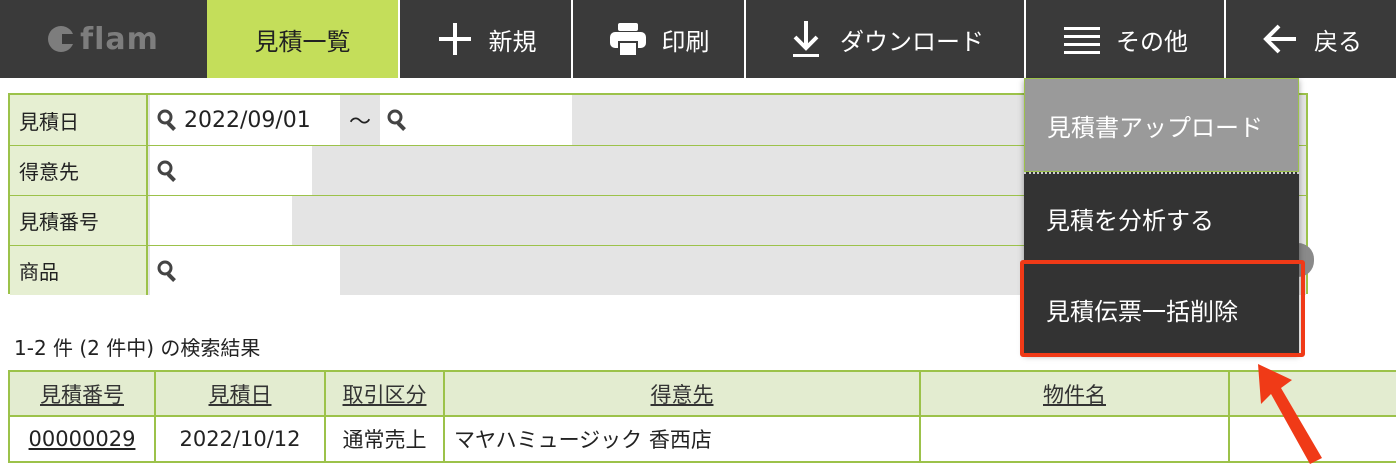 This screenshot has width=1396, height=466. What do you see at coordinates (137, 348) in the screenshot?
I see `result-summary: 1-2 件 (2 件中) の検索結果` at bounding box center [137, 348].